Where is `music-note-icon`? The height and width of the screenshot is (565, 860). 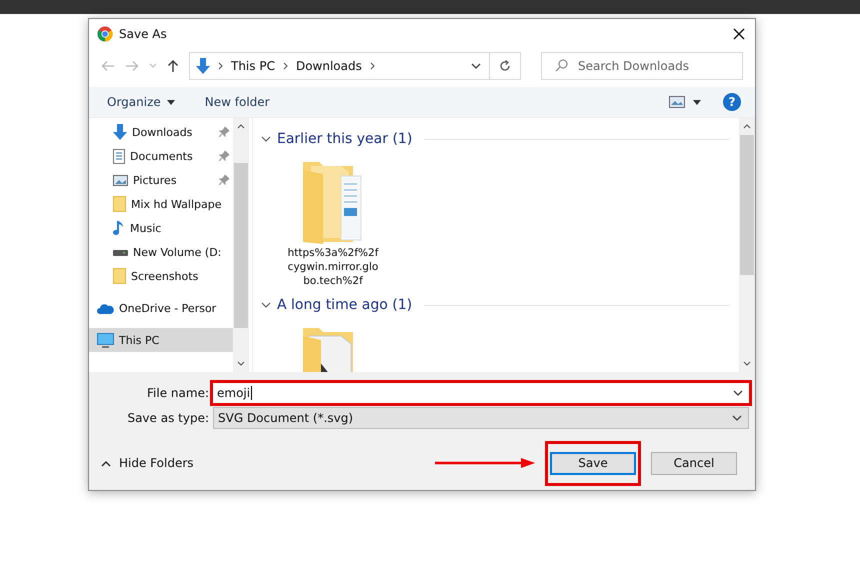
music-note-icon is located at coordinates (119, 228).